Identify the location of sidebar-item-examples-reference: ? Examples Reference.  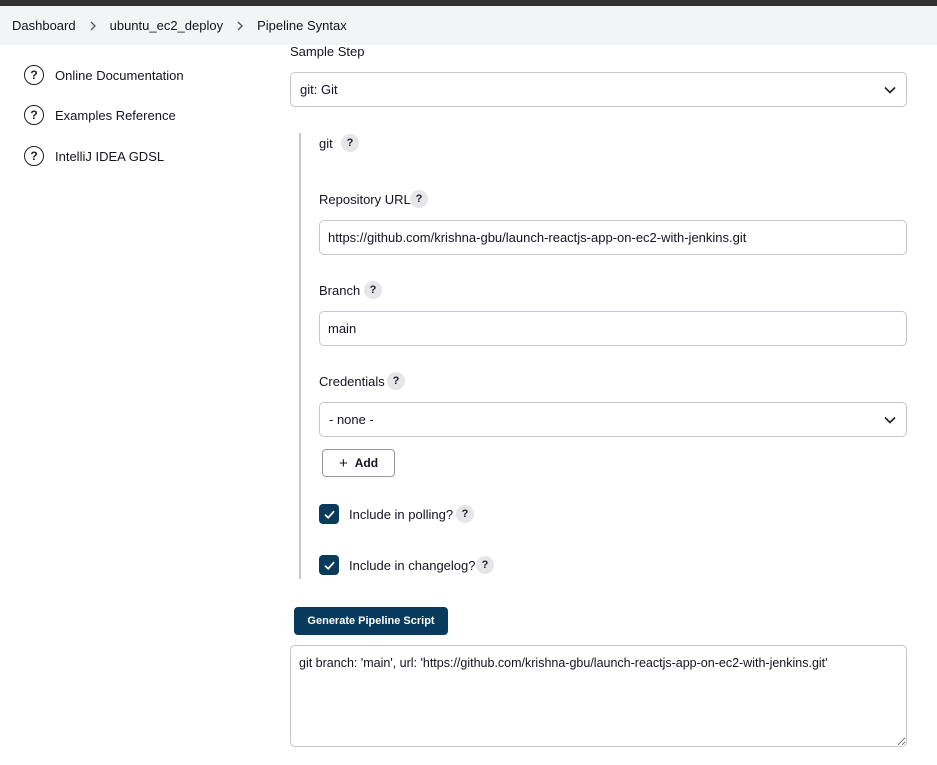
(100, 115).